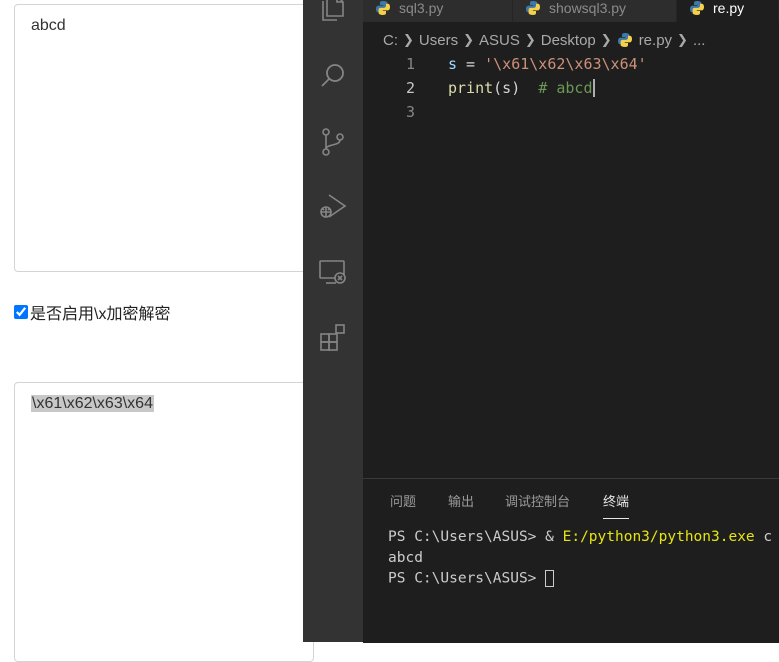  What do you see at coordinates (499, 40) in the screenshot?
I see `breadcrumb-asus: ASUS` at bounding box center [499, 40].